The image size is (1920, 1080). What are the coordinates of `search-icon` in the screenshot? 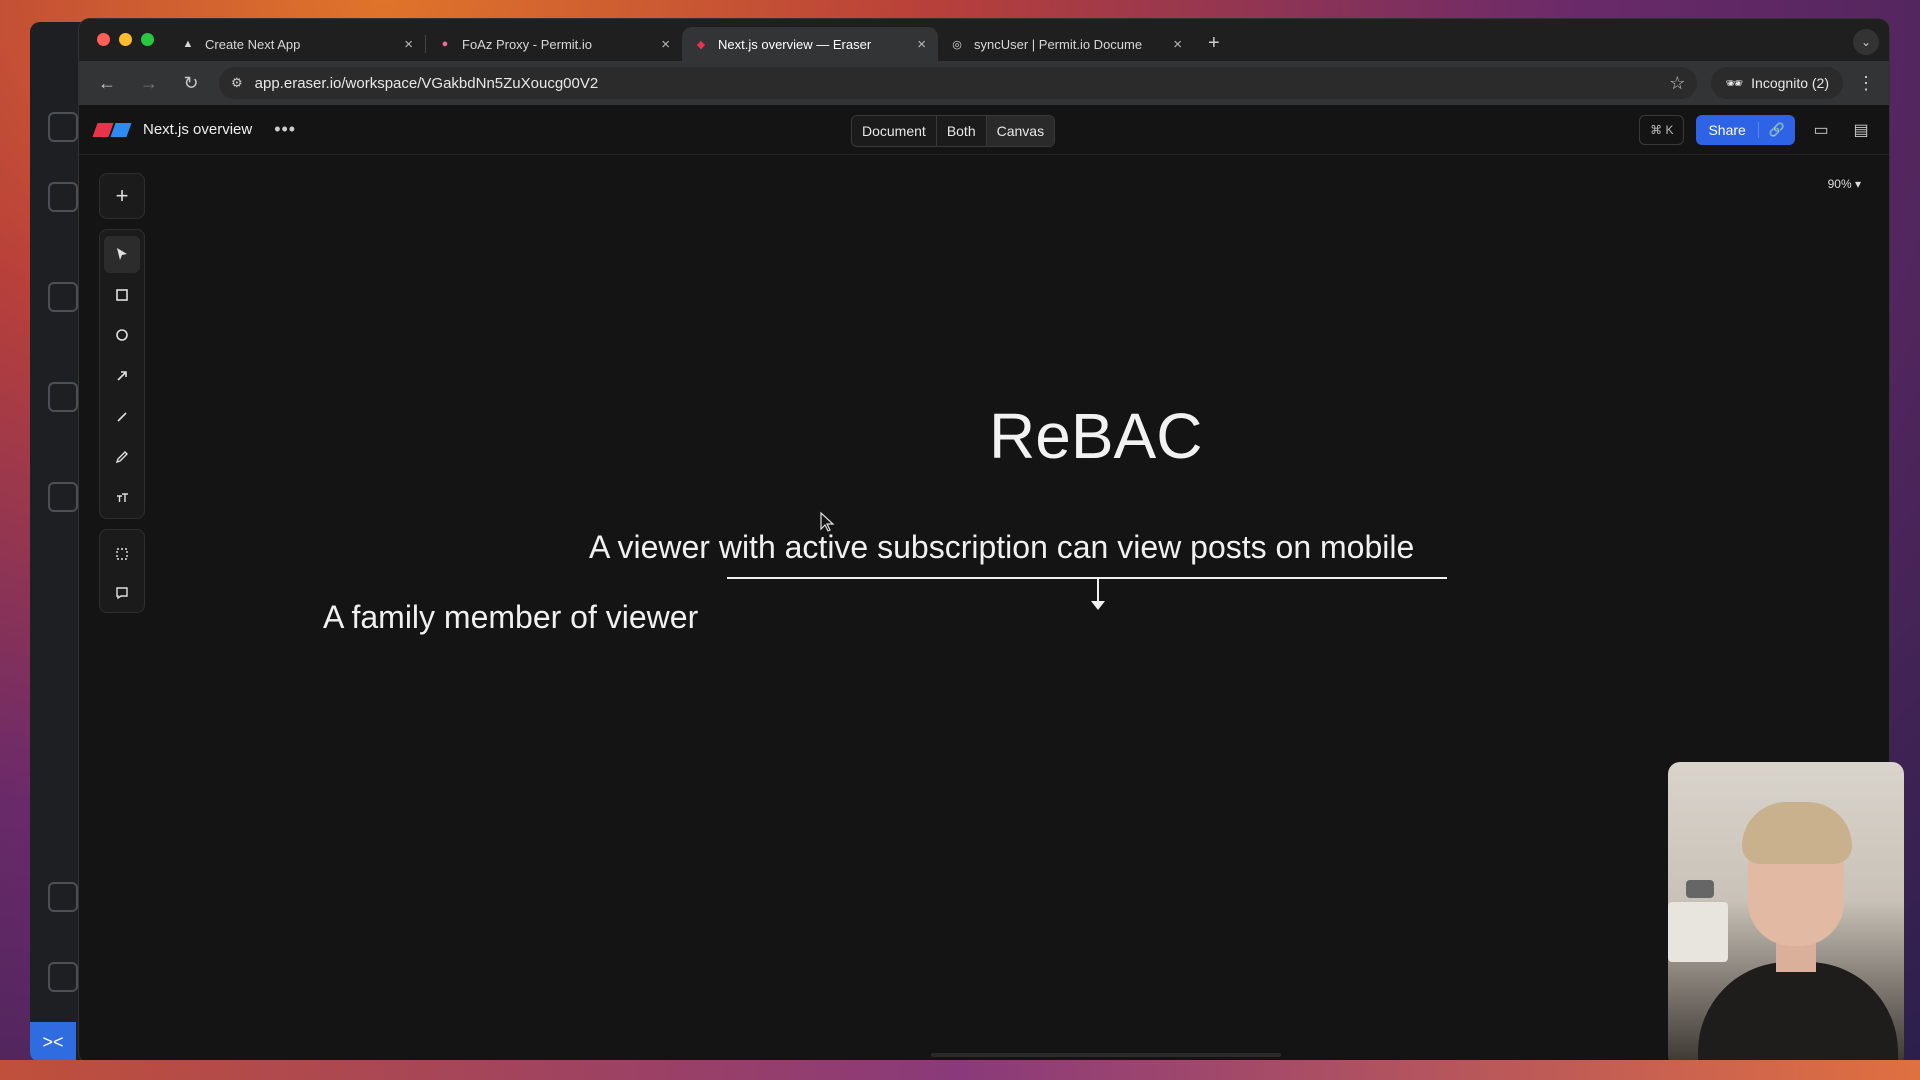 It's located at (63, 197).